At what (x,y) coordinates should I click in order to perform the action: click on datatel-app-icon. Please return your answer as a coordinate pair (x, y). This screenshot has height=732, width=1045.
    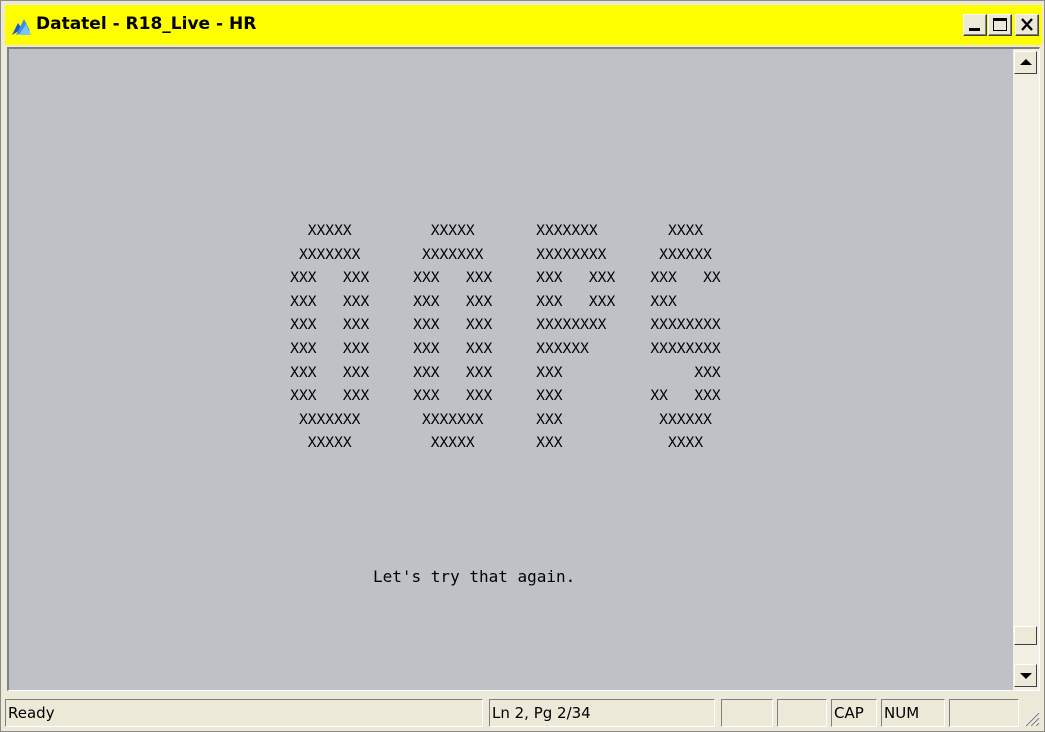
    Looking at the image, I should click on (21, 26).